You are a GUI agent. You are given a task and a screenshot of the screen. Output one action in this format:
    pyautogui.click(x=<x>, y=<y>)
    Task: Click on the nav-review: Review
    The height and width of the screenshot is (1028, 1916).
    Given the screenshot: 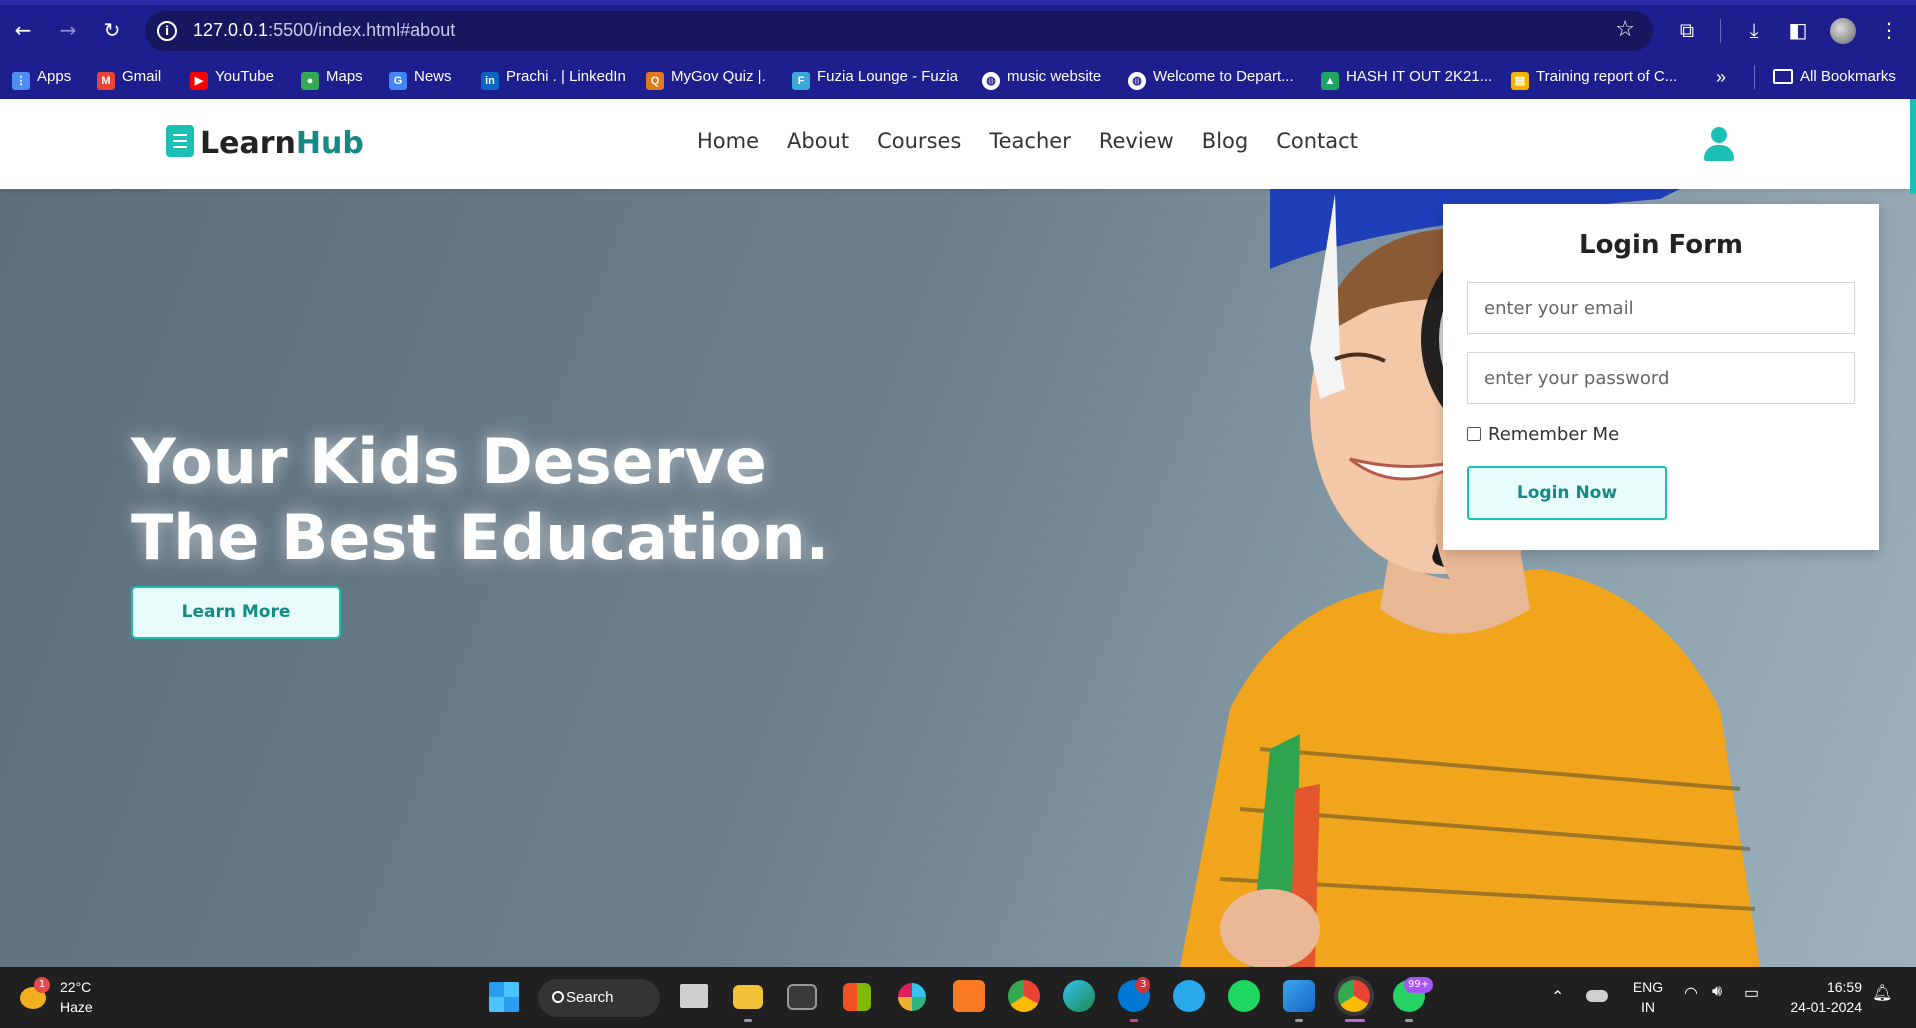 What is the action you would take?
    pyautogui.click(x=1136, y=141)
    